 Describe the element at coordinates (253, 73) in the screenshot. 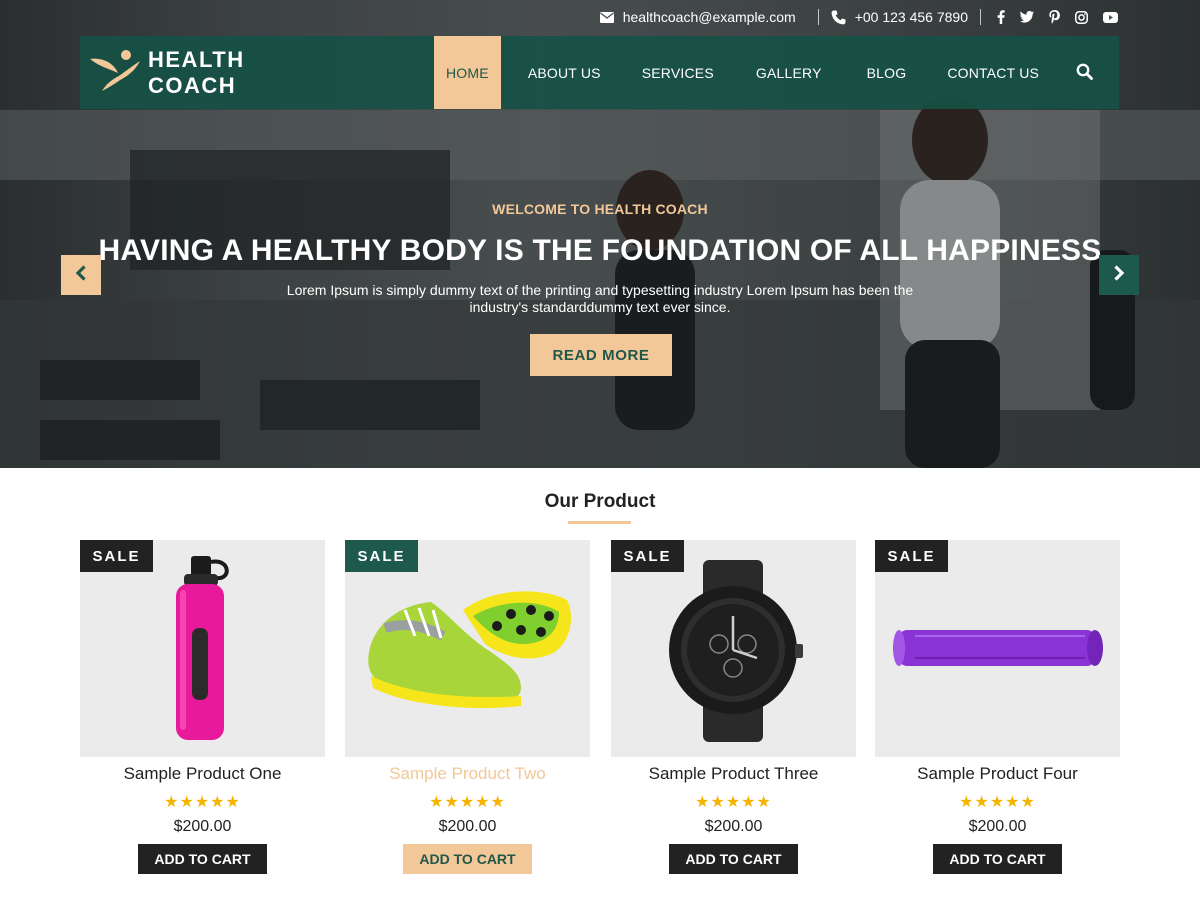

I see `site-logo: HEALTH COACH` at that location.